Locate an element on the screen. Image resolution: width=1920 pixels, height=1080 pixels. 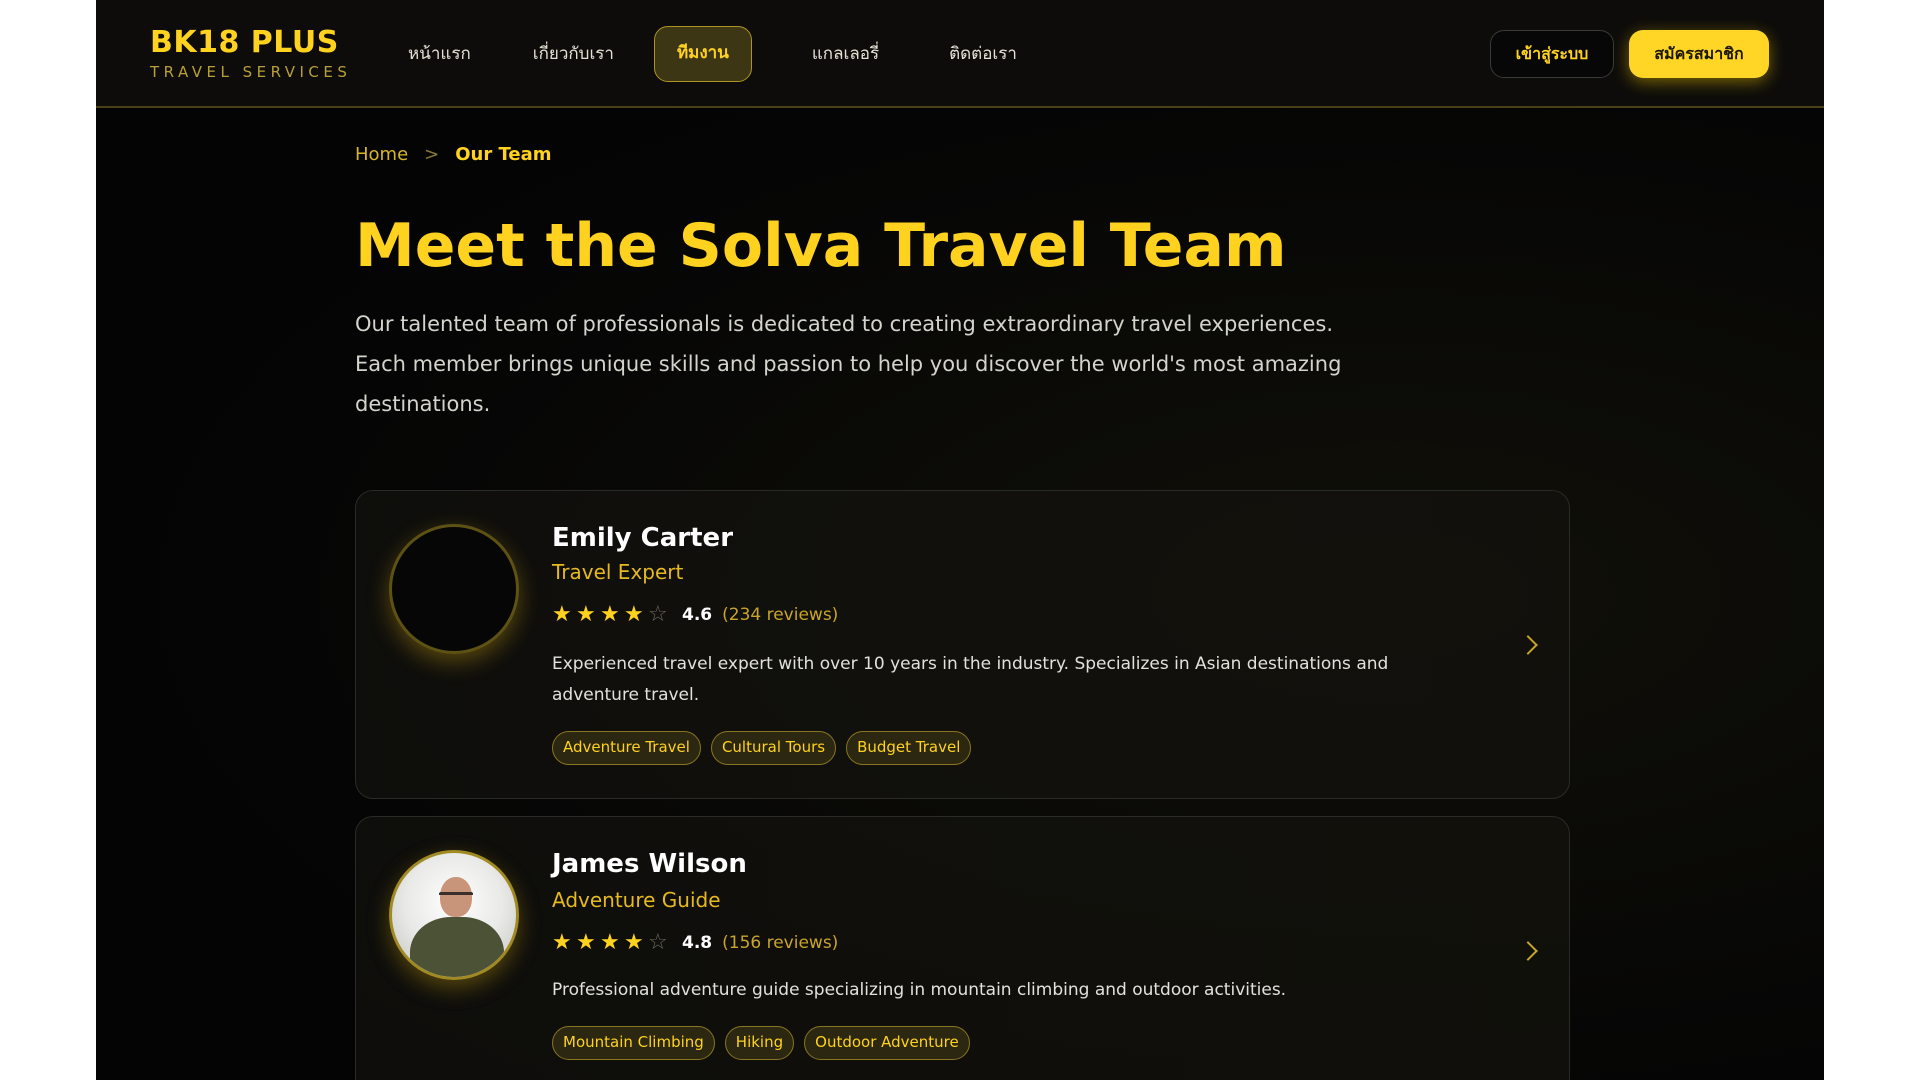
breadcrumb-home-link: Home is located at coordinates (381, 154).